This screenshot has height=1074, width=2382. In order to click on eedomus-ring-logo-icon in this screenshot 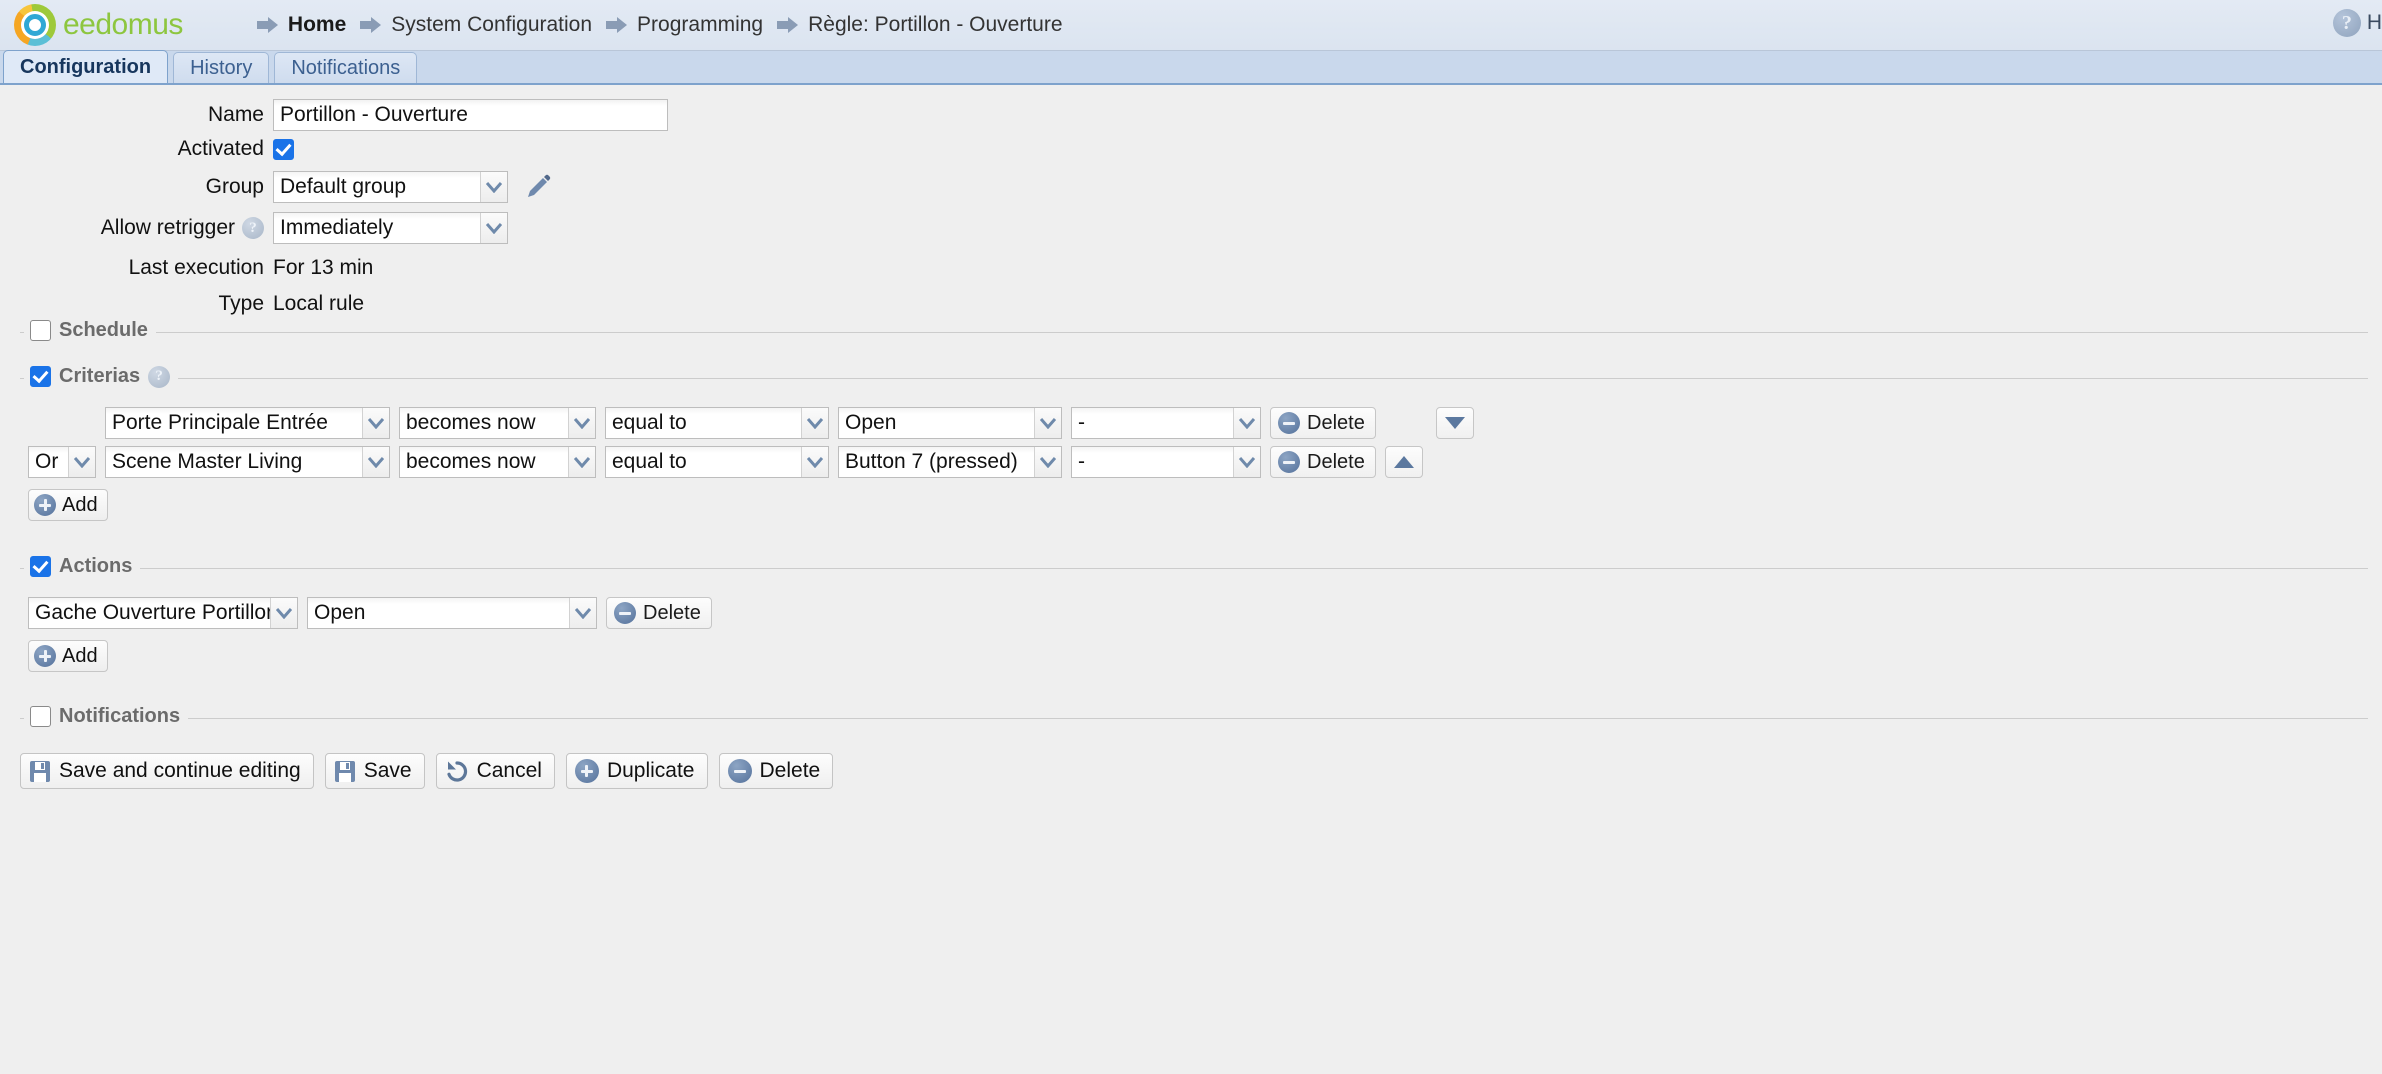, I will do `click(35, 25)`.